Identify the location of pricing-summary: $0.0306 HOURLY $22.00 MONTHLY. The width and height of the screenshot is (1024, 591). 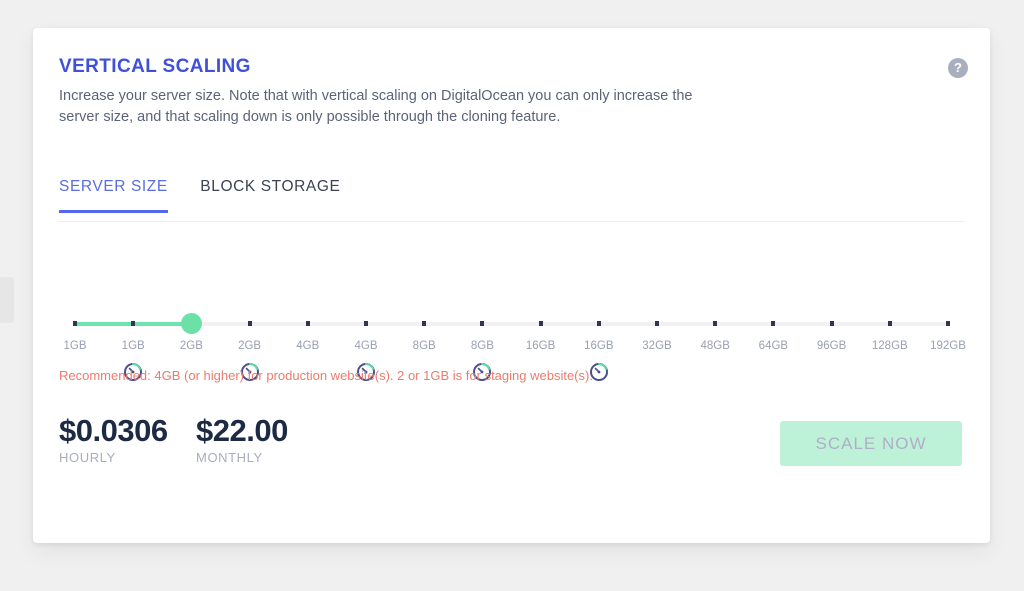
(185, 439).